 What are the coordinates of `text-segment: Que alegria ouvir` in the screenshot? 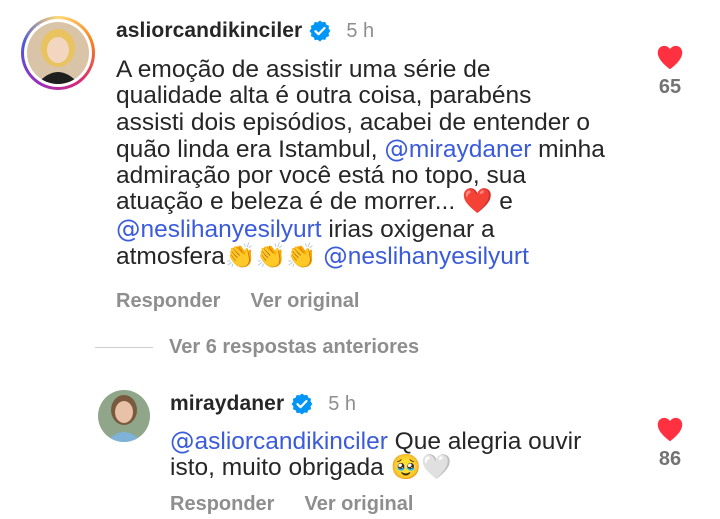 It's located at (484, 441).